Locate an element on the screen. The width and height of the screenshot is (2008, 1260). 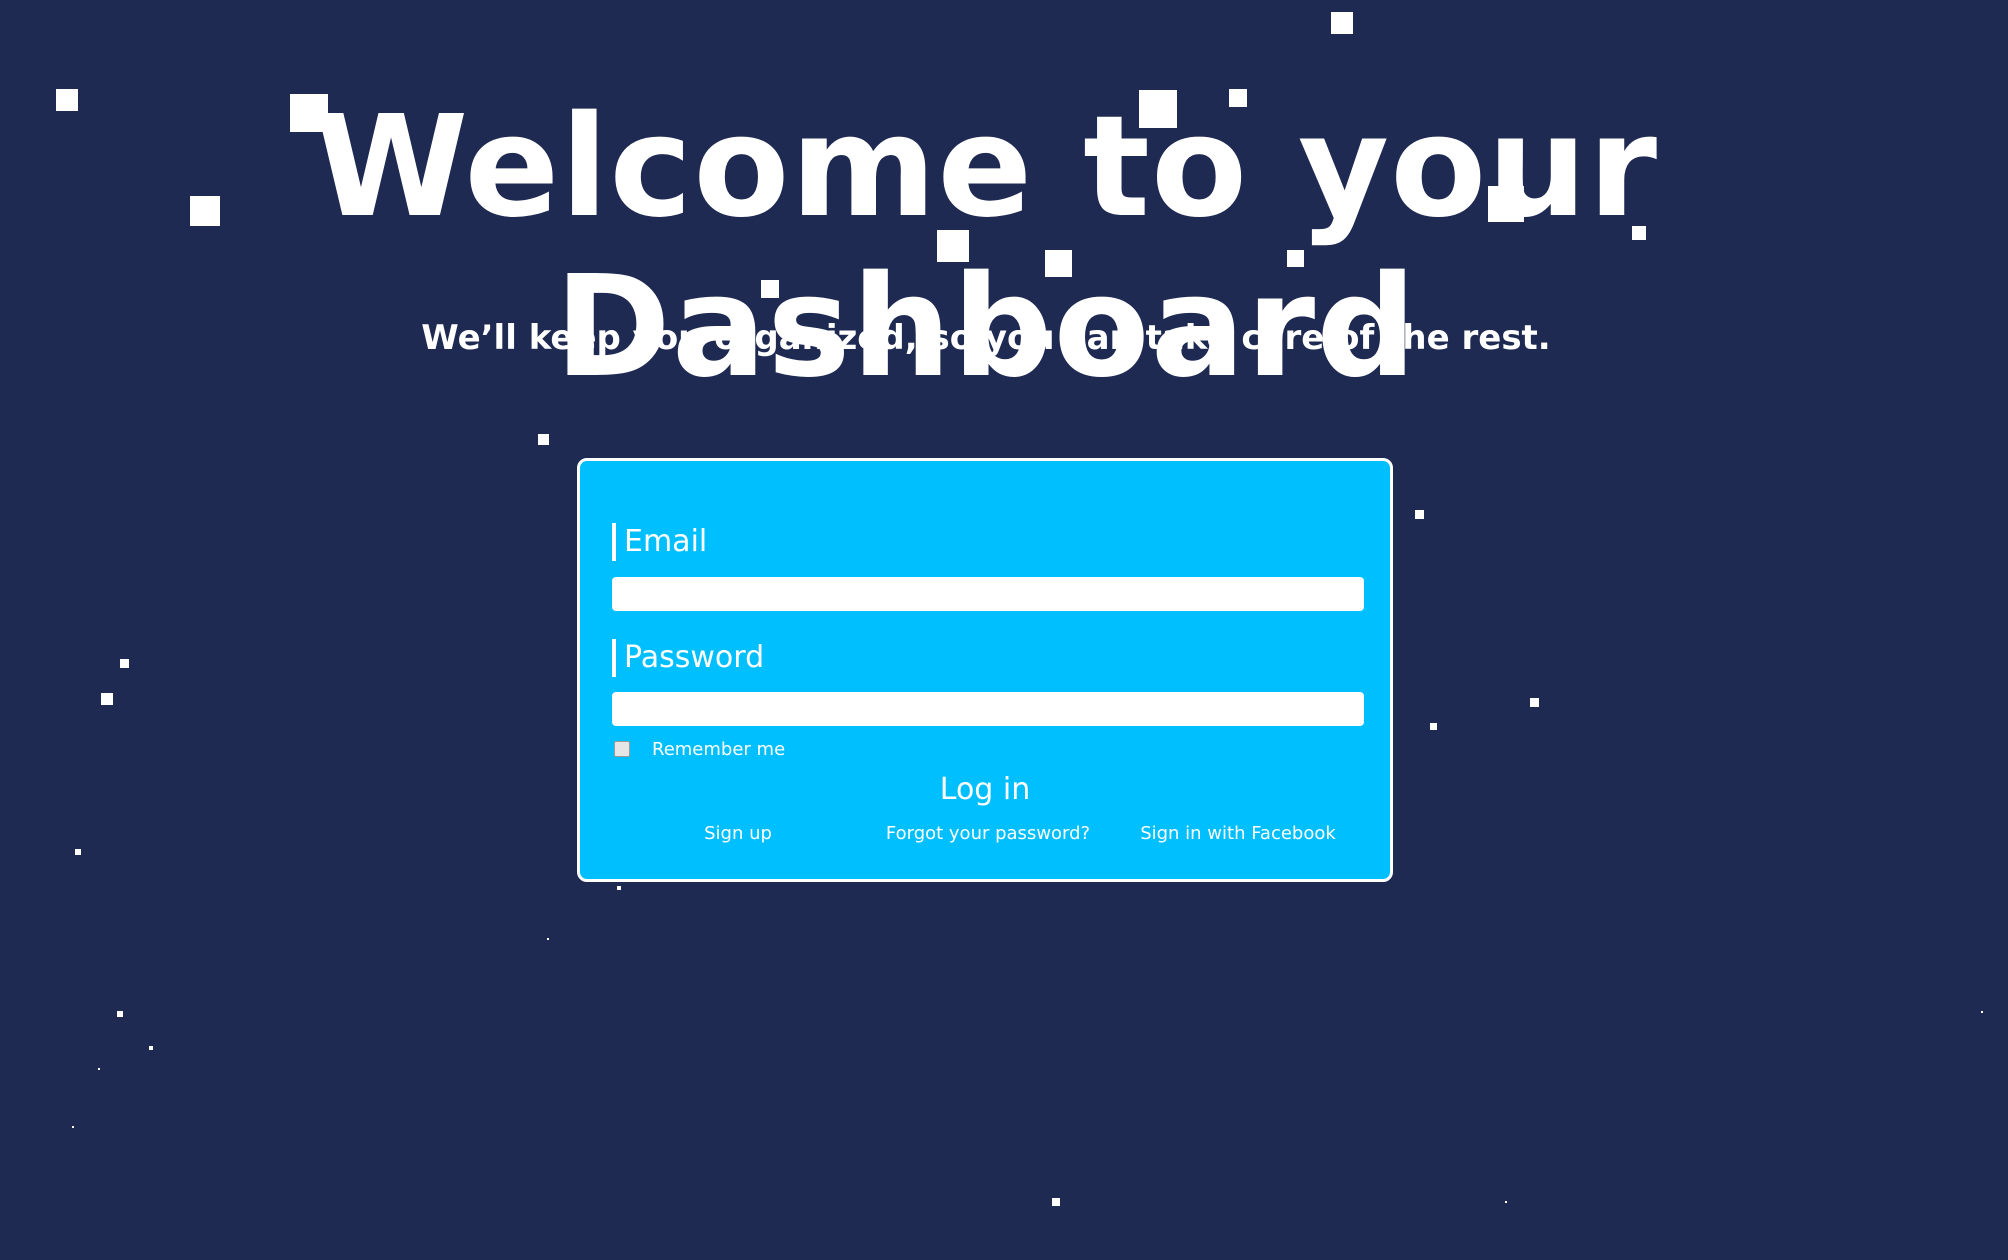
login-button: Log in is located at coordinates (985, 789).